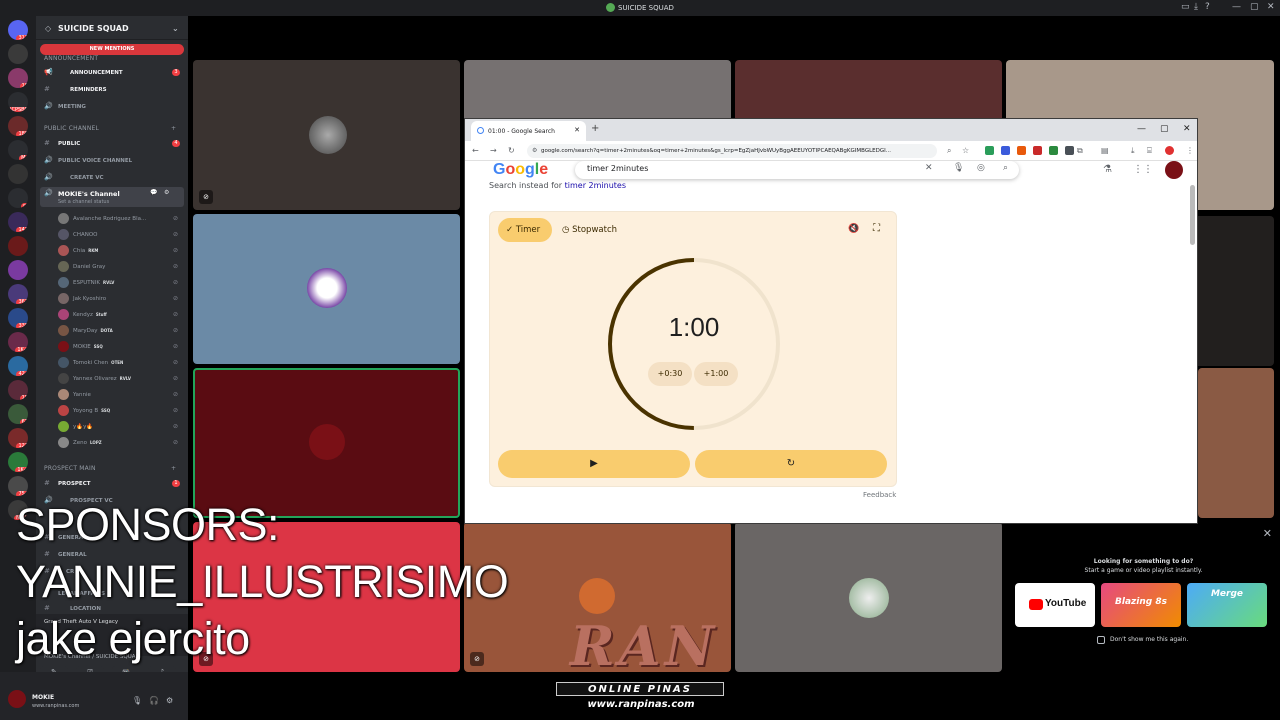 Image resolution: width=1280 pixels, height=720 pixels. I want to click on back-icon: ←, so click(475, 150).